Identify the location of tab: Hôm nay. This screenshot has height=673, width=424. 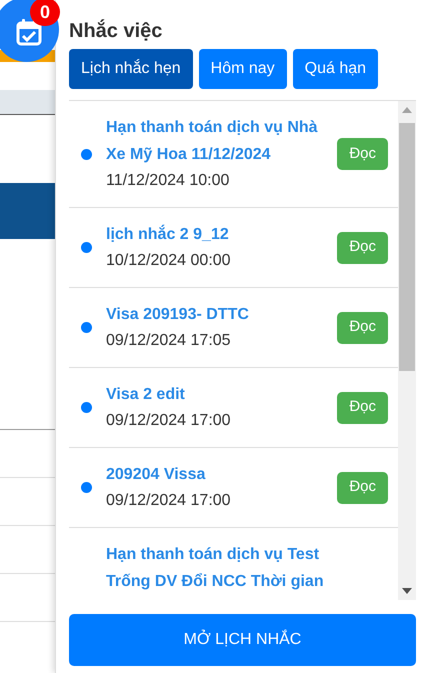
(242, 69).